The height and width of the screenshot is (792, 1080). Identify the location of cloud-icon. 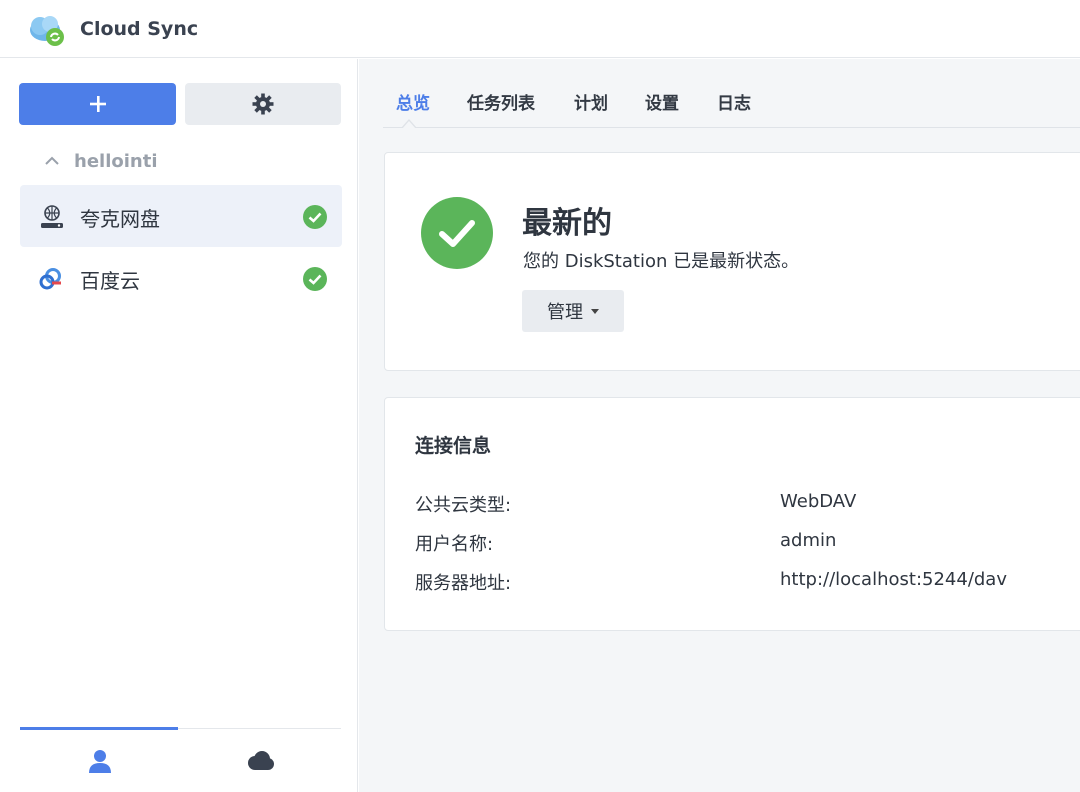
(261, 760).